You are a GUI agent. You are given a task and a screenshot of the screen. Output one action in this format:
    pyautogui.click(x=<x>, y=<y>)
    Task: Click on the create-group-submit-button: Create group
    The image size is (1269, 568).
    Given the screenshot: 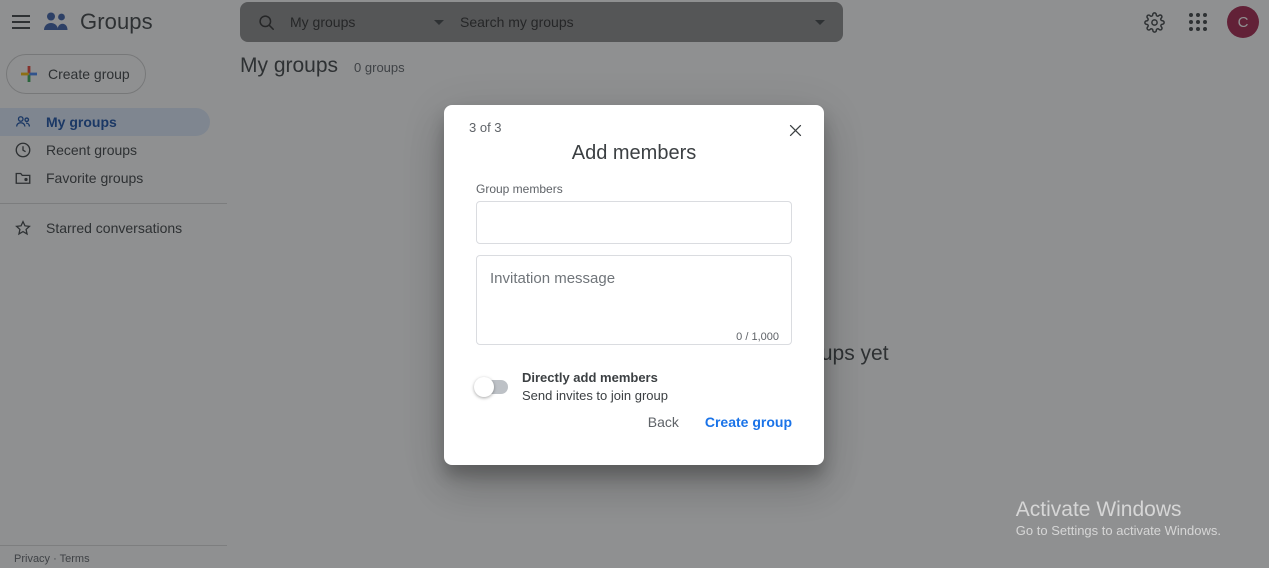 What is the action you would take?
    pyautogui.click(x=748, y=422)
    